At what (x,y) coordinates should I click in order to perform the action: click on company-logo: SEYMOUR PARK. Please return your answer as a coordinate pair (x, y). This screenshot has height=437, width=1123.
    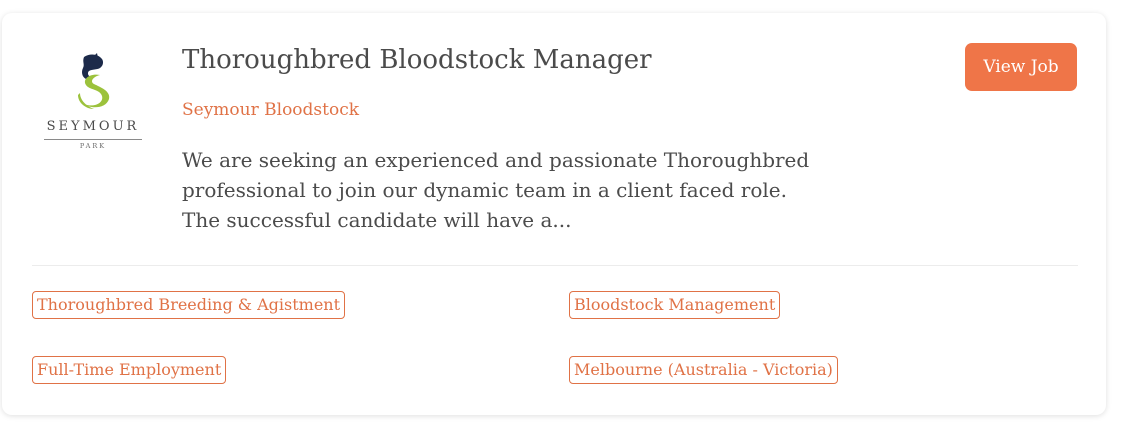
    Looking at the image, I should click on (93, 103).